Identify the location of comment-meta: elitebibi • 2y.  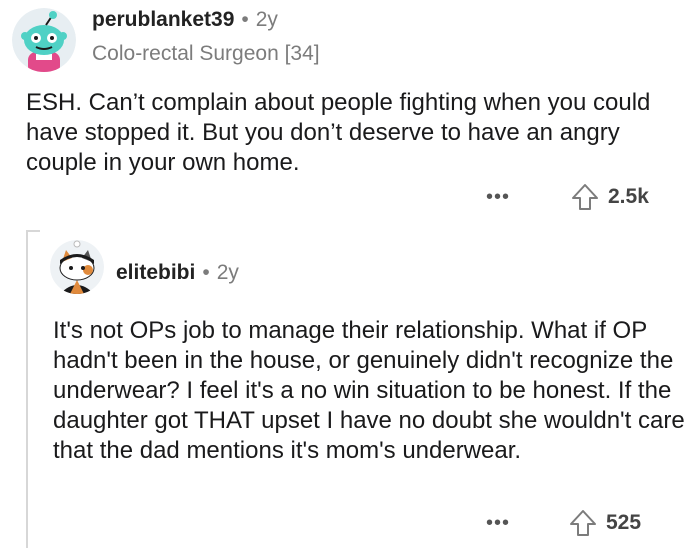
(177, 273).